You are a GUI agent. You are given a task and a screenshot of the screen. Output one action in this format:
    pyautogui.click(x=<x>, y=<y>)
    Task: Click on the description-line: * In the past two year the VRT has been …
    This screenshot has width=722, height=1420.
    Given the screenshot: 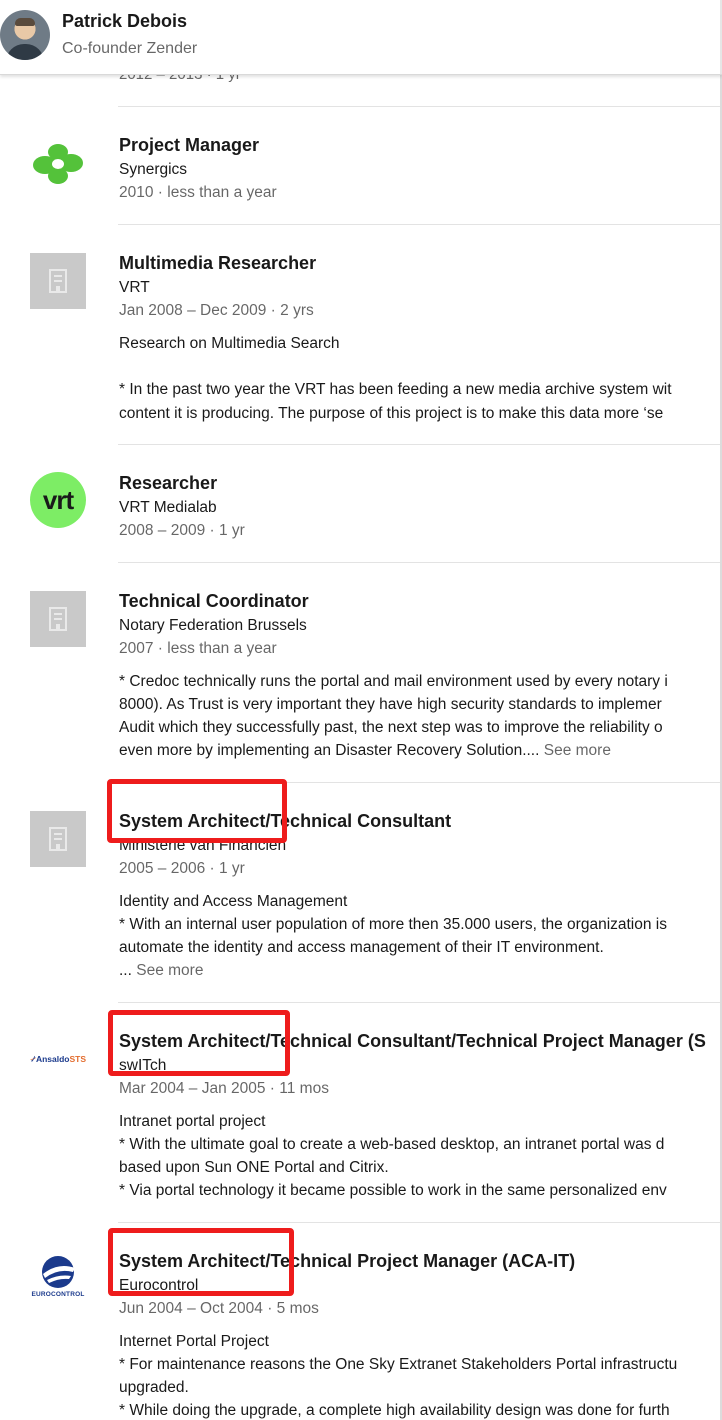 What is the action you would take?
    pyautogui.click(x=395, y=389)
    